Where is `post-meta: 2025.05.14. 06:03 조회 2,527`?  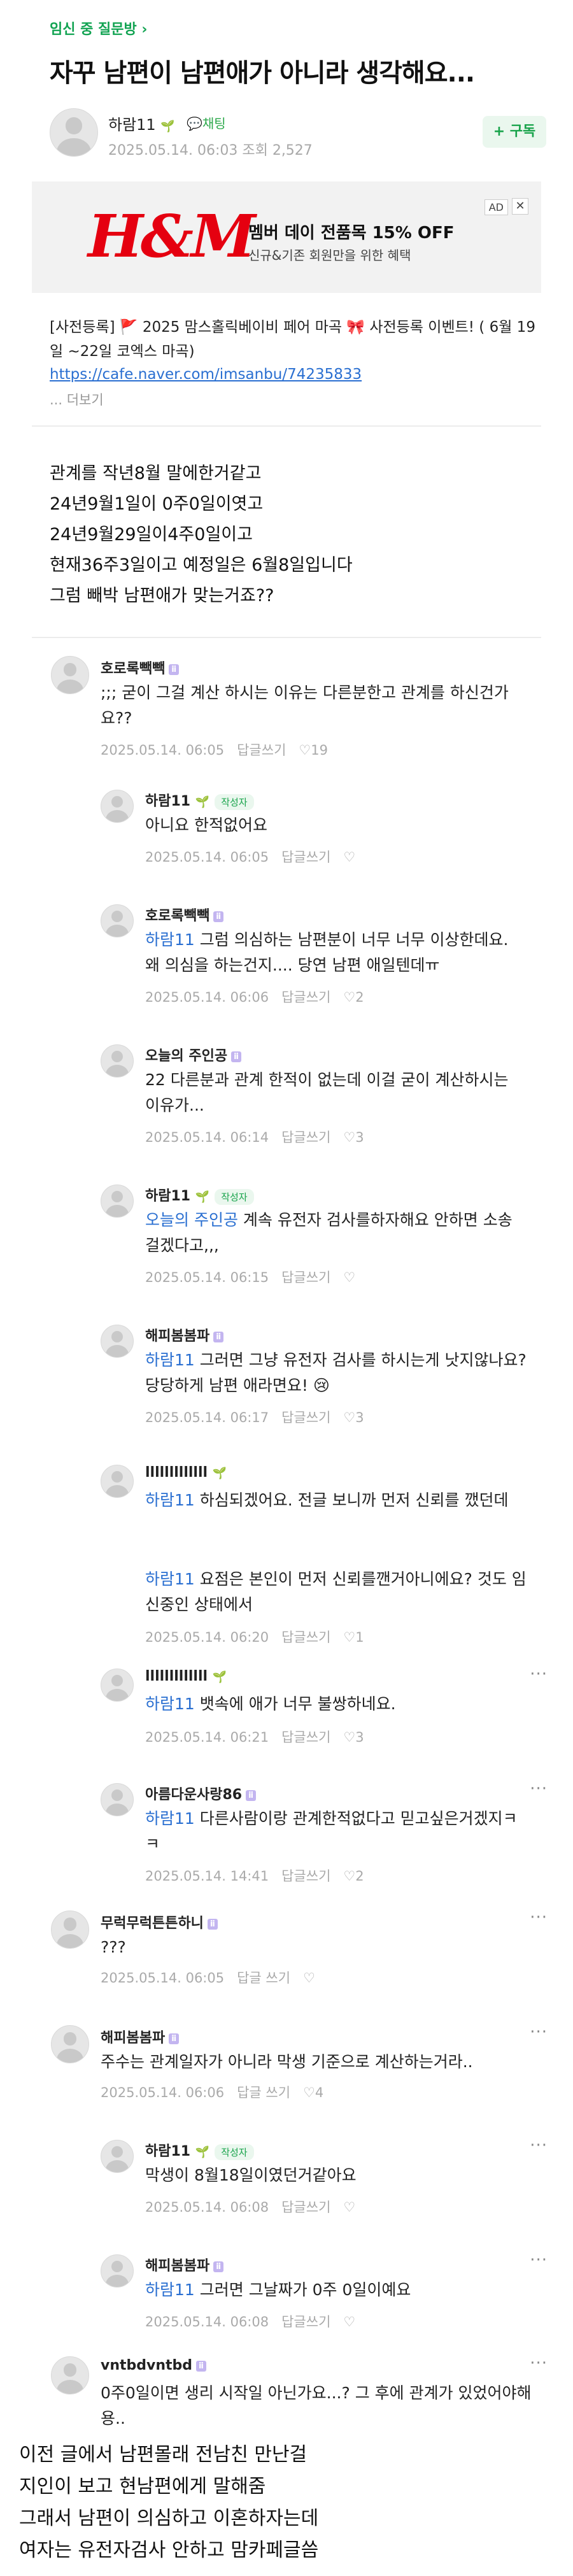
post-meta: 2025.05.14. 06:03 조회 2,527 is located at coordinates (211, 151).